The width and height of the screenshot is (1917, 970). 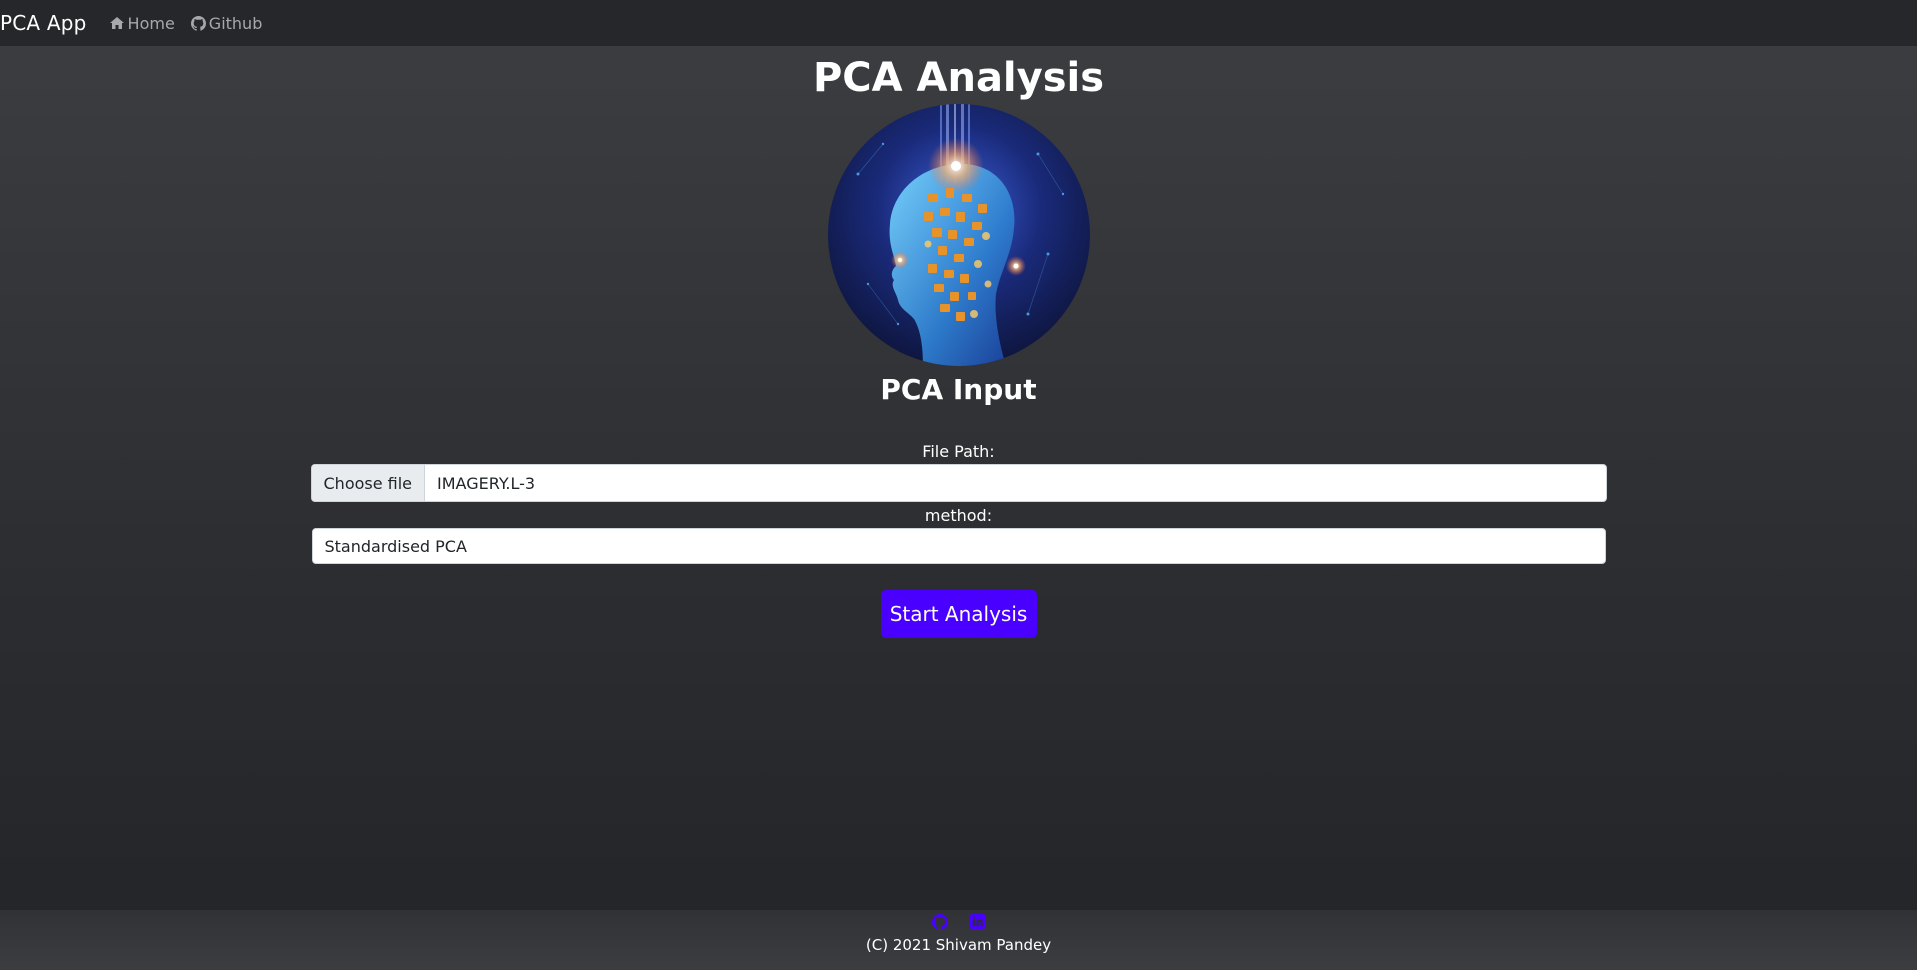 I want to click on file-path-input: Choose file IMAGERY.L-3, so click(x=958, y=483).